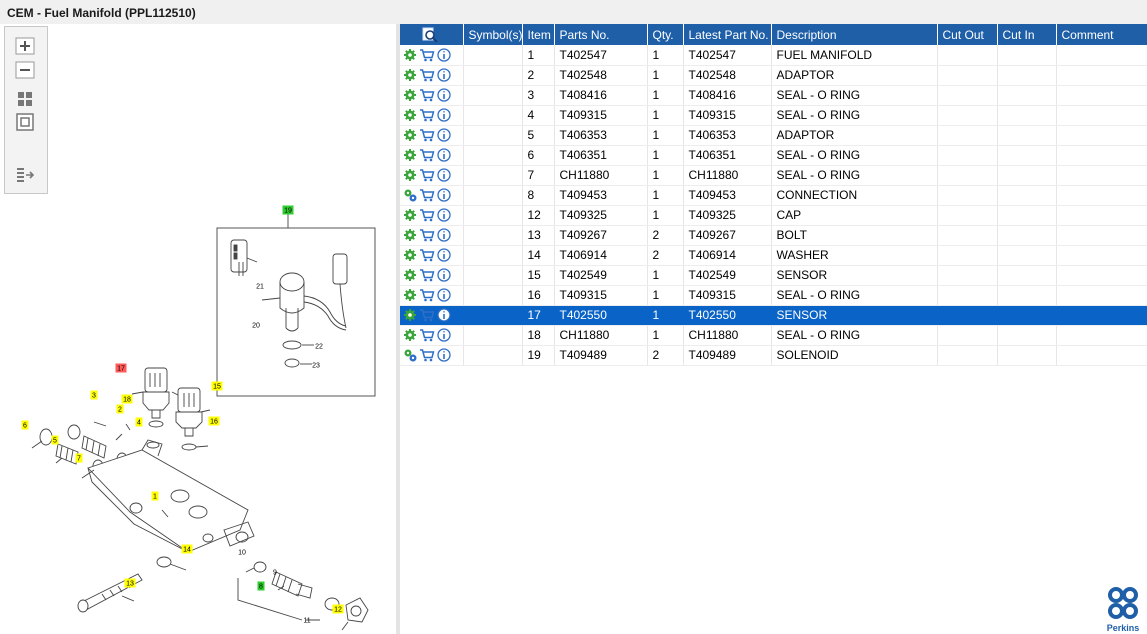 This screenshot has width=1147, height=634. What do you see at coordinates (1101, 34) in the screenshot?
I see `column-header-comment: Comment` at bounding box center [1101, 34].